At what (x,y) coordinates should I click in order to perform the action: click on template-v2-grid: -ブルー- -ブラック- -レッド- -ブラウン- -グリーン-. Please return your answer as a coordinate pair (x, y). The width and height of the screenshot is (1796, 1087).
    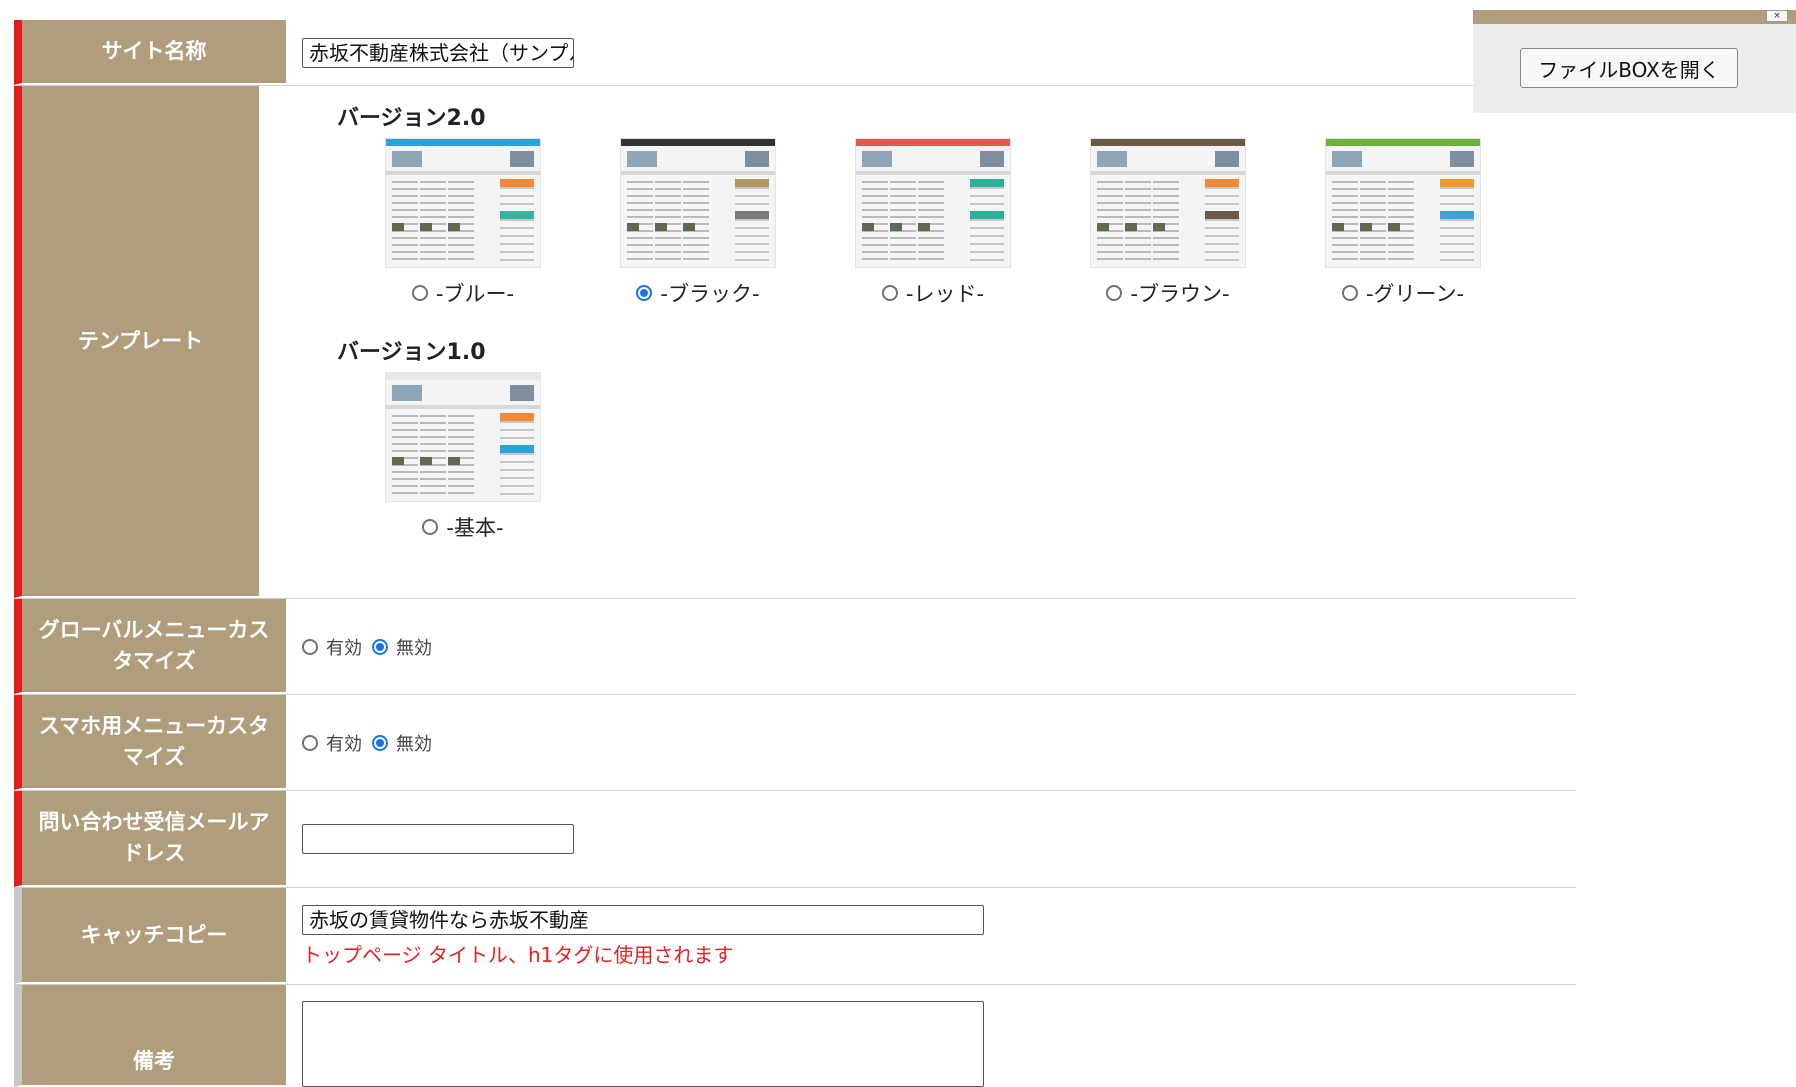
    Looking at the image, I should click on (972, 223).